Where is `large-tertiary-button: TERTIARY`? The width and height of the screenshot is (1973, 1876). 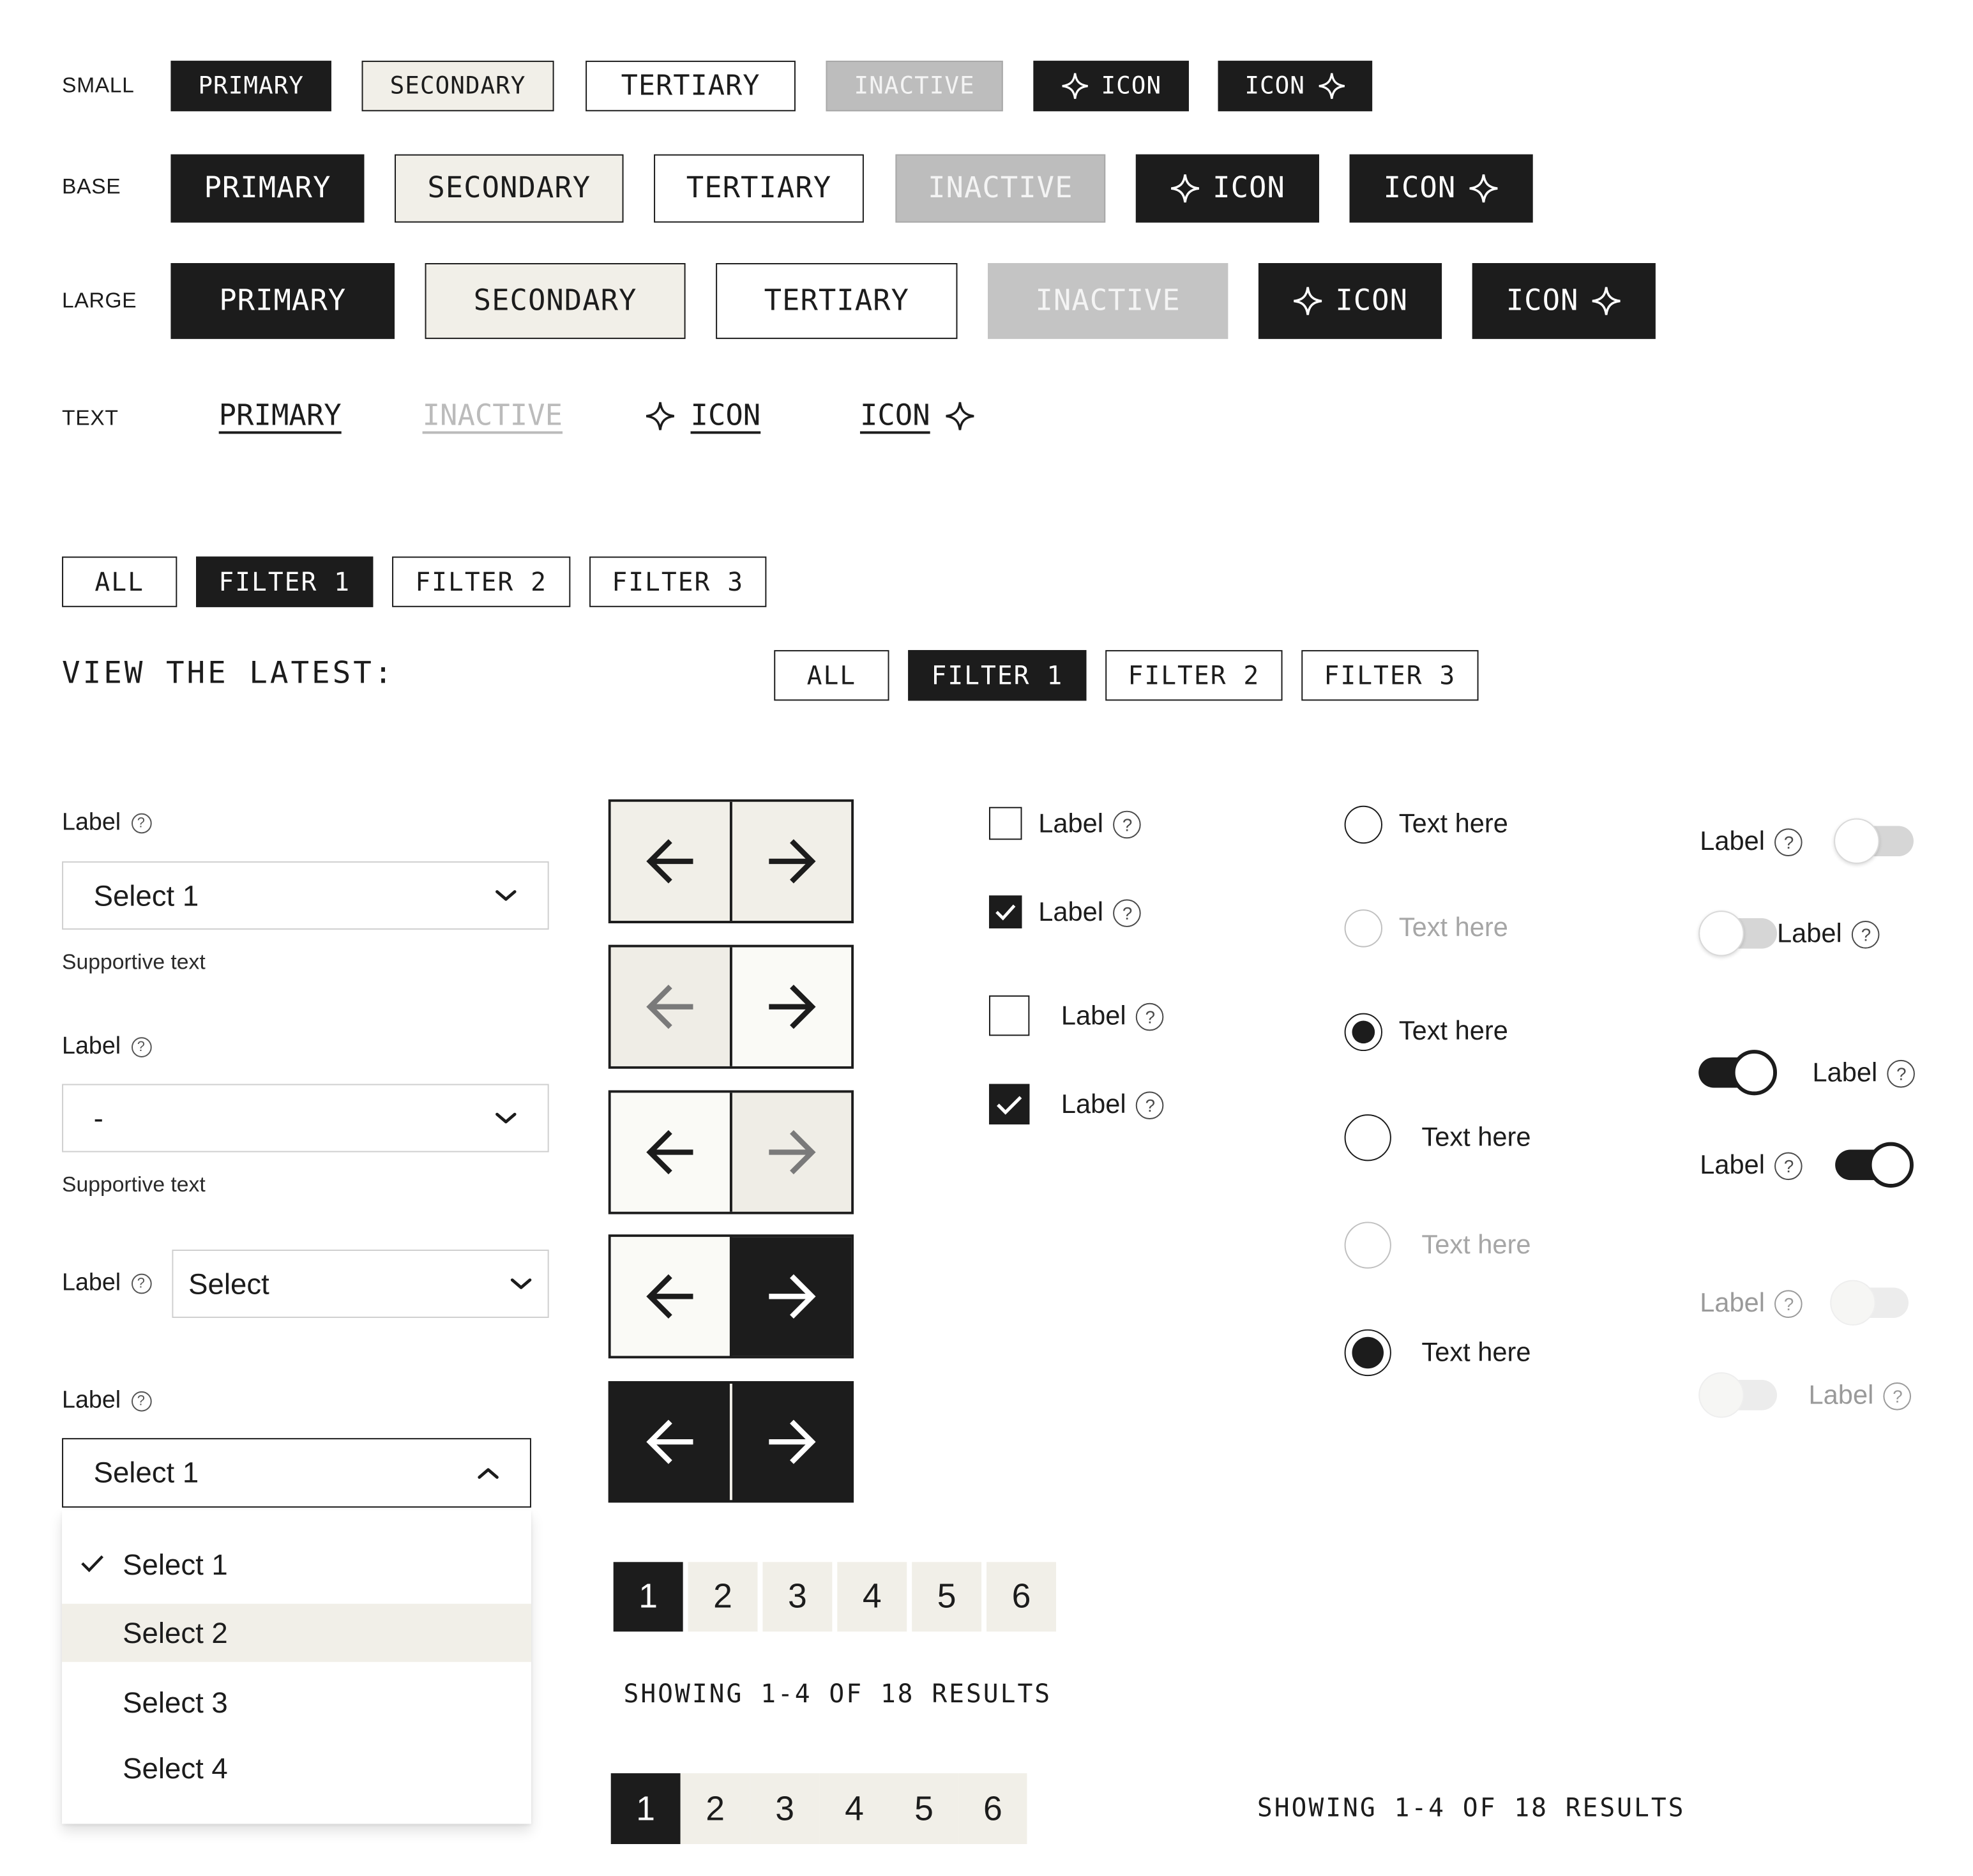 large-tertiary-button: TERTIARY is located at coordinates (837, 301).